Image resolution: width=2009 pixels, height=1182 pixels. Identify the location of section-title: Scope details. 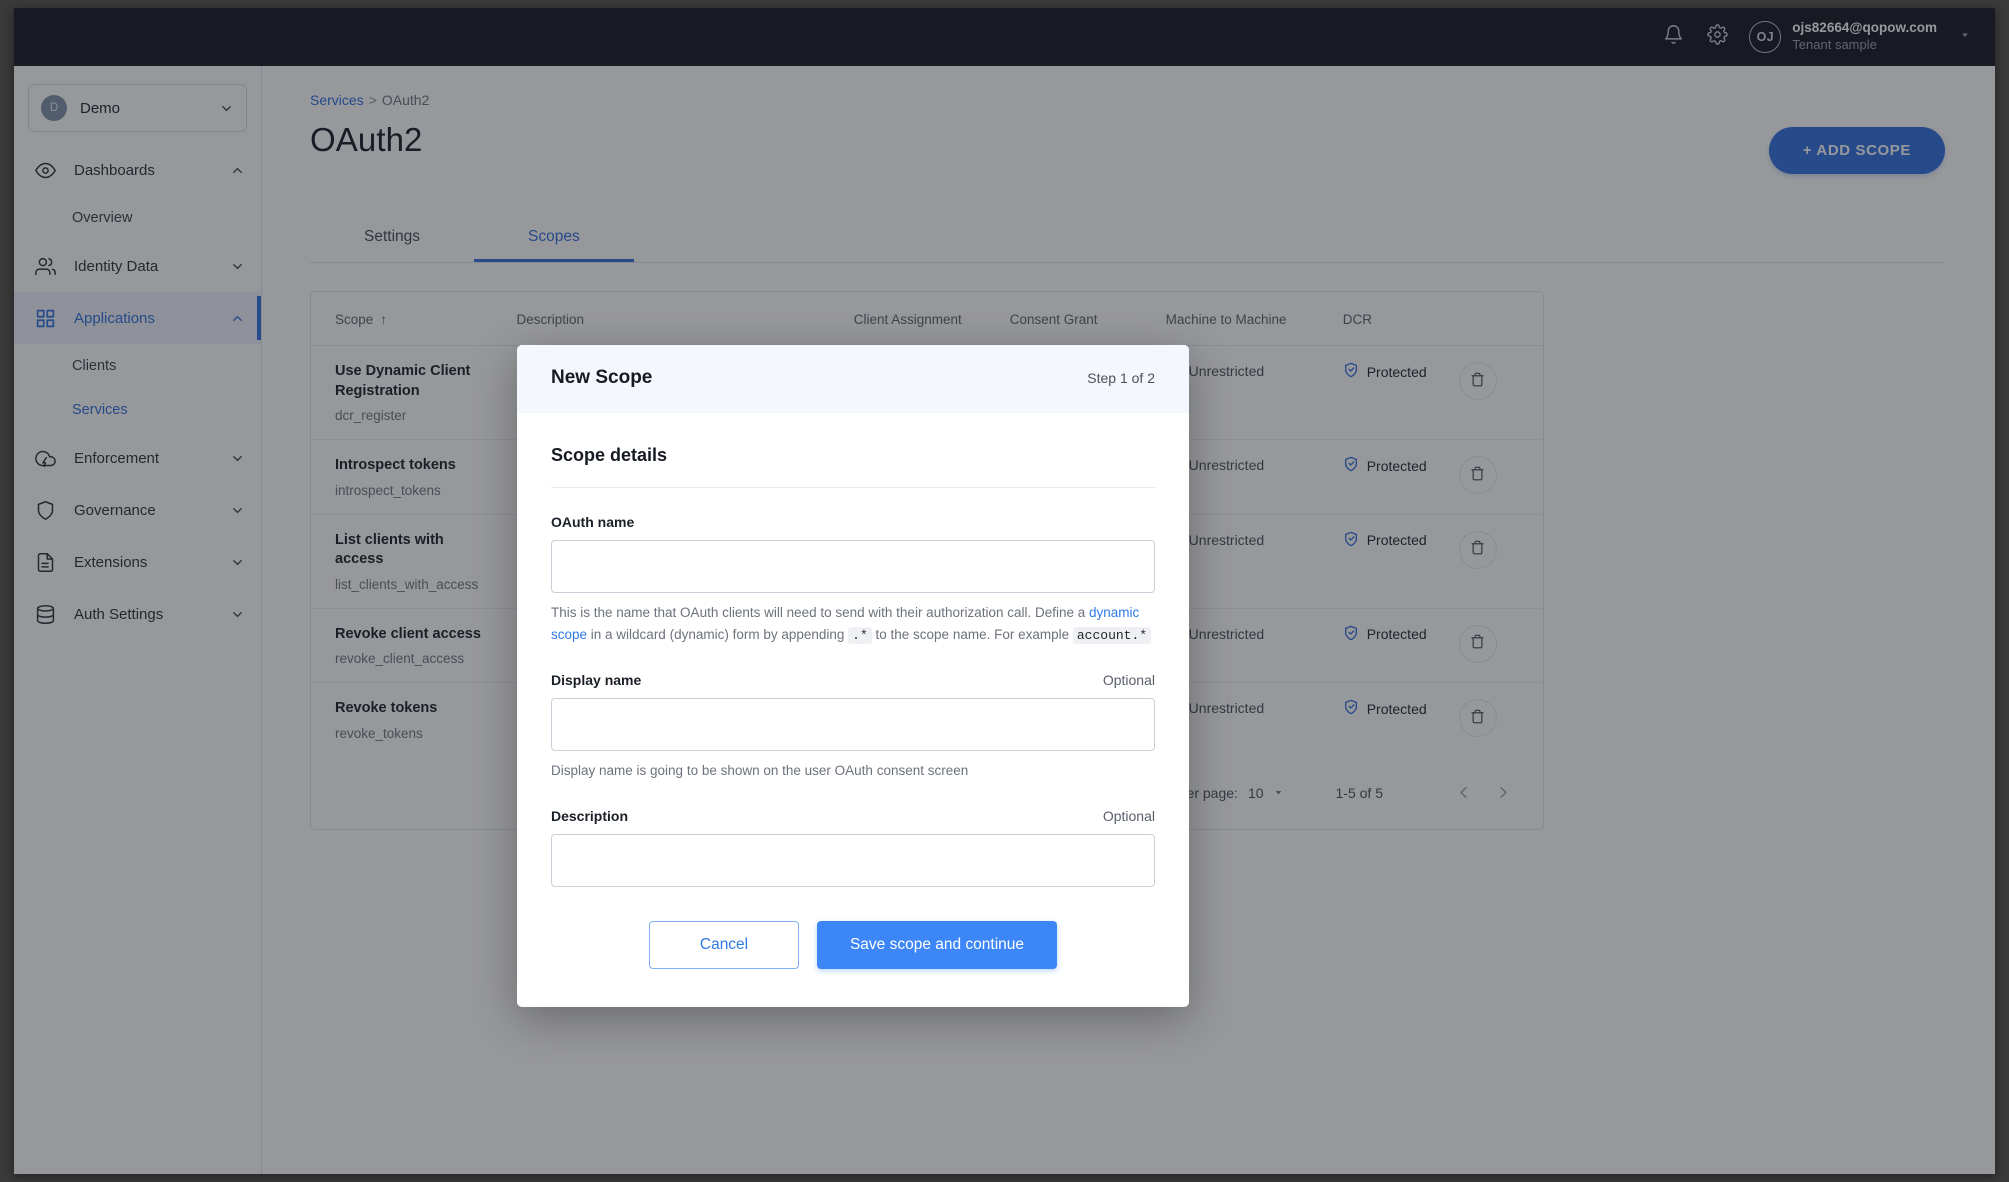
(609, 455).